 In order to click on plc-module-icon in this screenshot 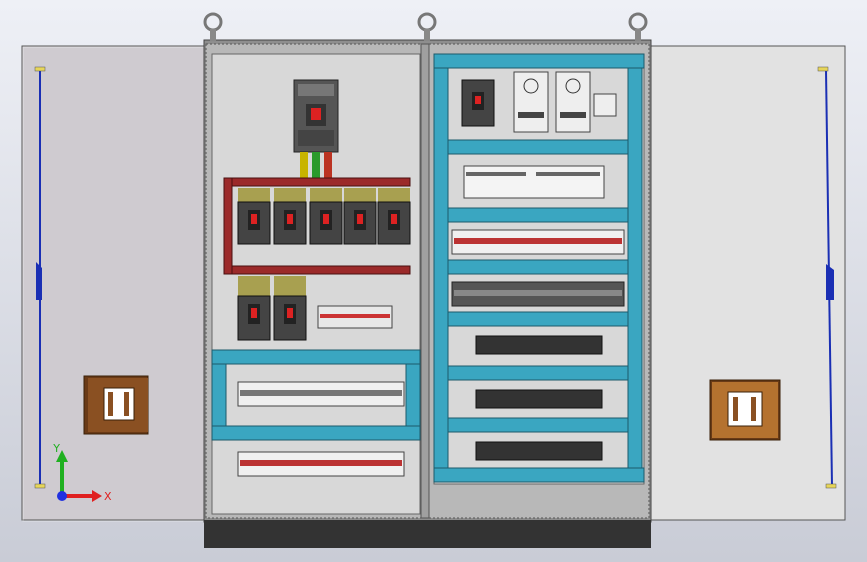, I will do `click(534, 182)`.